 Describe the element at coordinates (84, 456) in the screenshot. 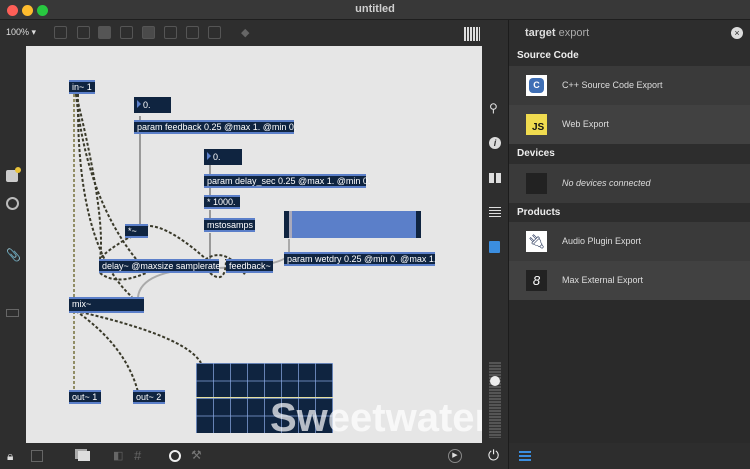

I see `windows-icon` at that location.